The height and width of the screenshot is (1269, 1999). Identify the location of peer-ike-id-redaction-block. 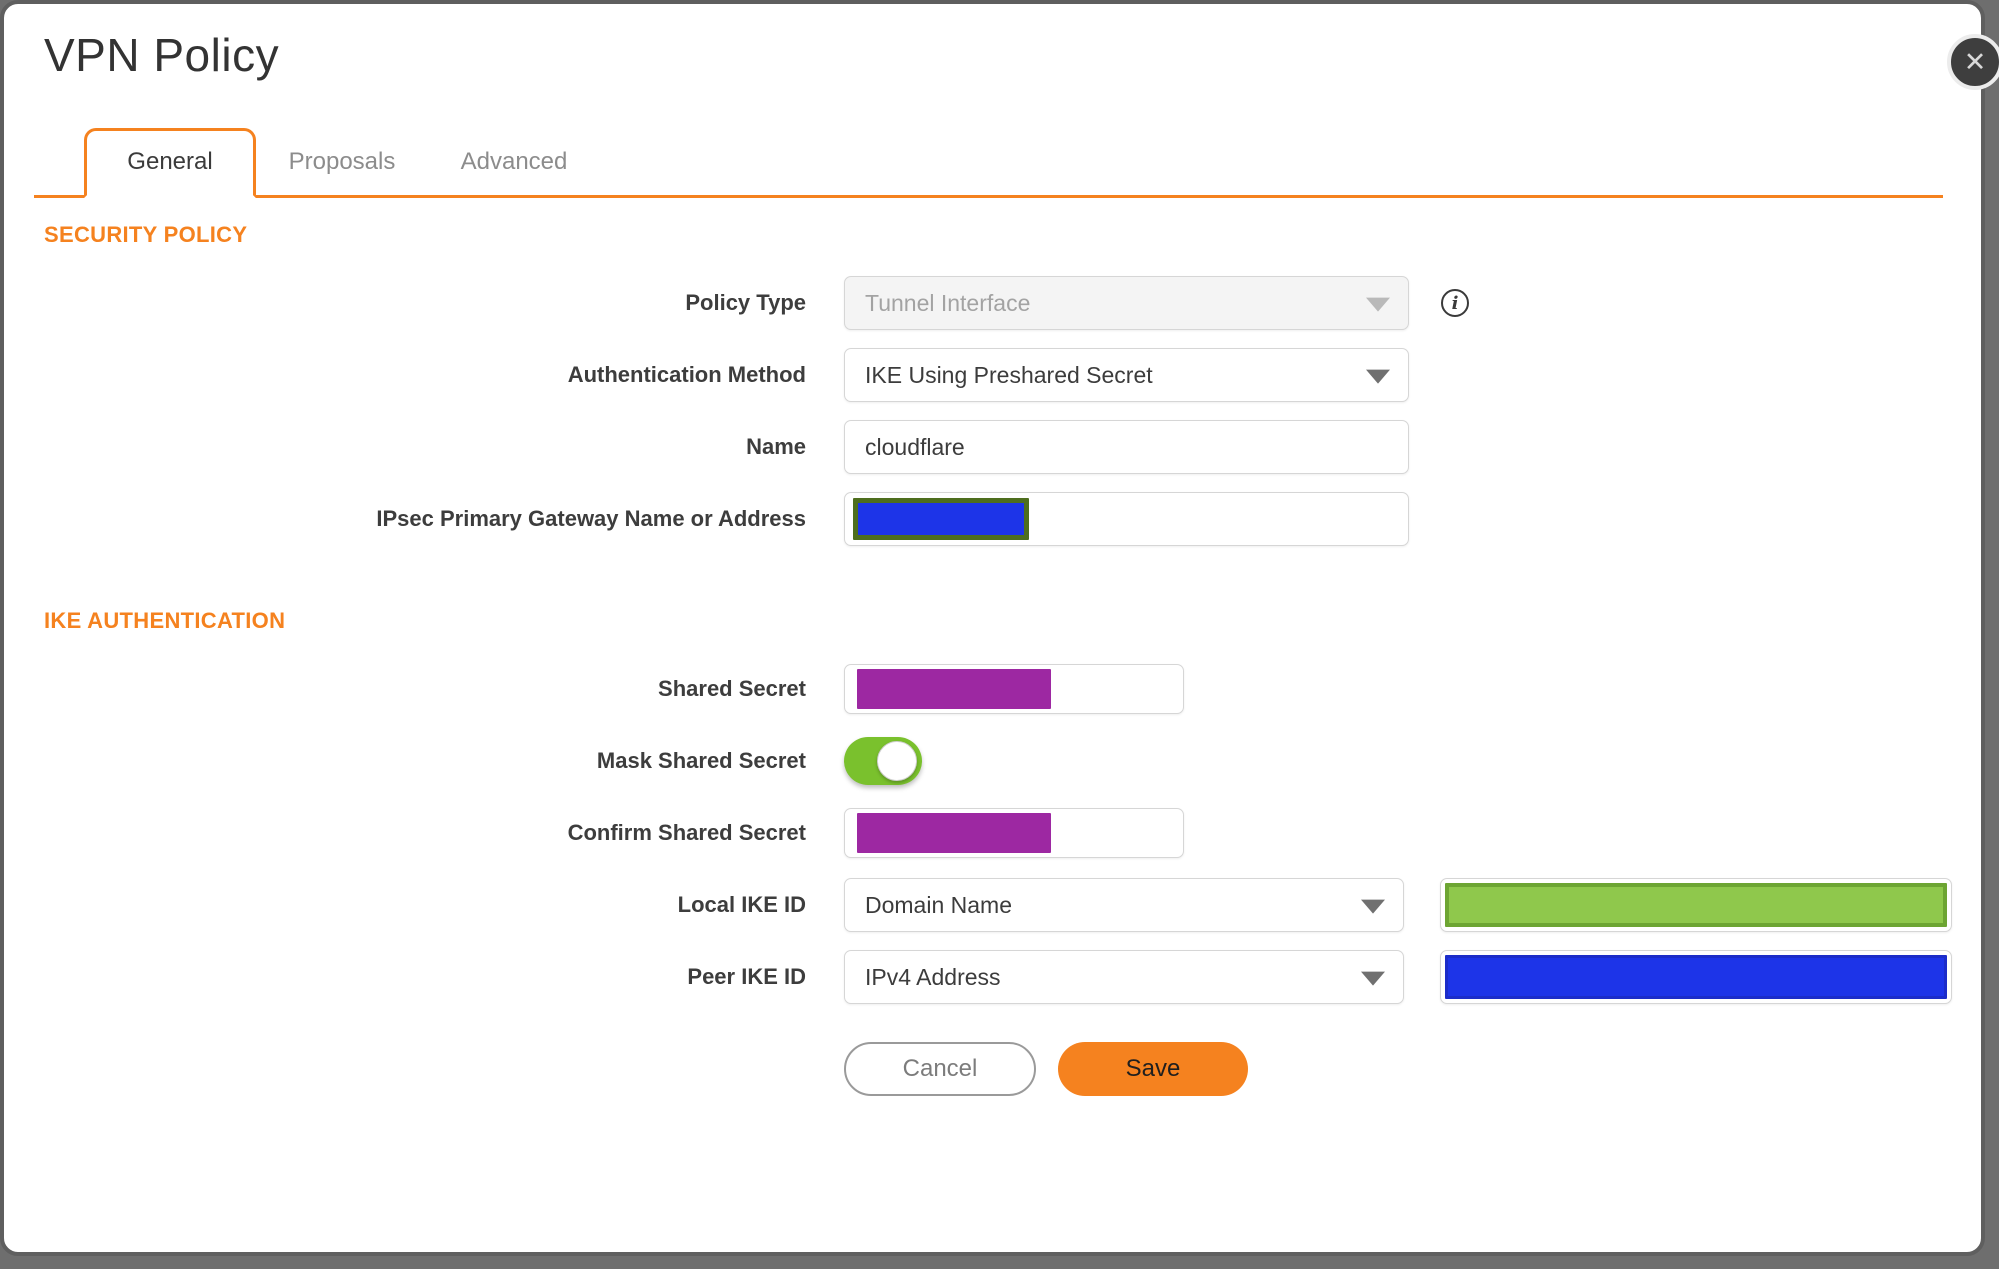
(1696, 977).